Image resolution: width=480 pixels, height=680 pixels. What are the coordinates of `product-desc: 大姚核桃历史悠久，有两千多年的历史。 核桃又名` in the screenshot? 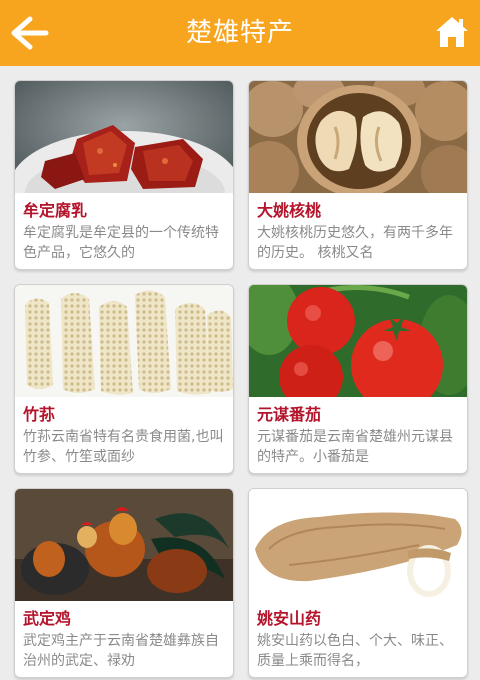 It's located at (355, 243).